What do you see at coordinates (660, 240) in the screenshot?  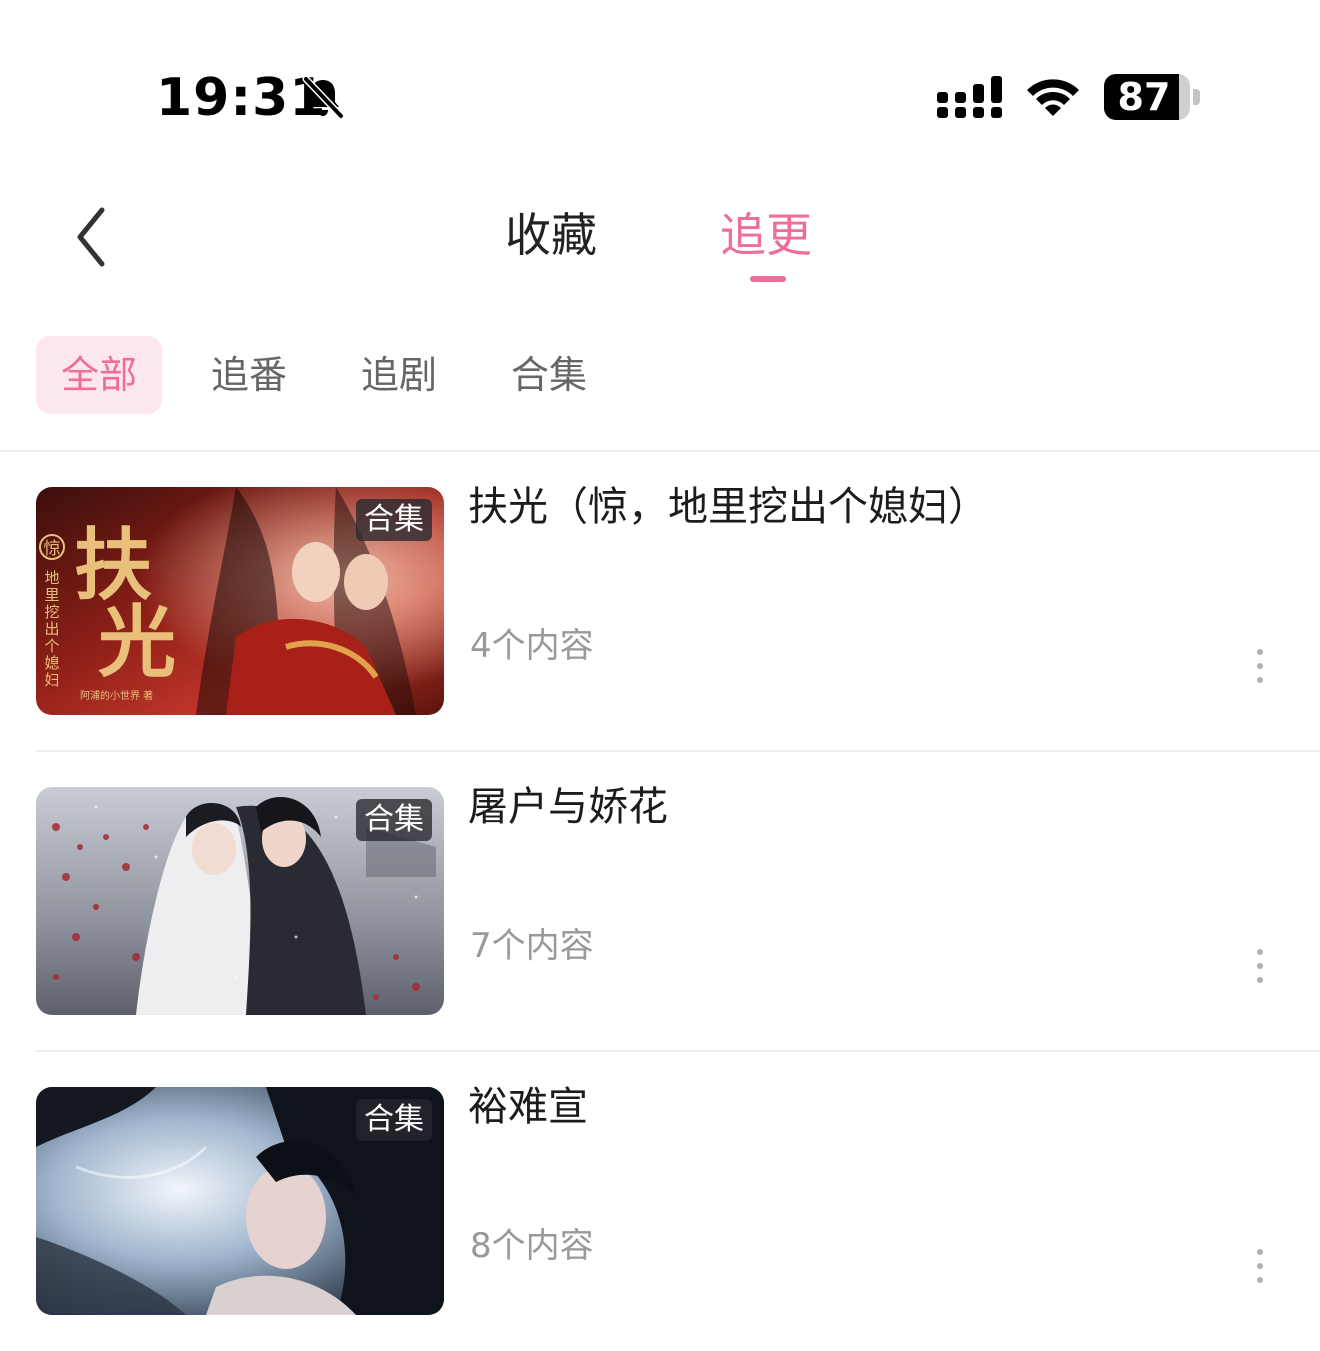 I see `header: 收藏 追更` at bounding box center [660, 240].